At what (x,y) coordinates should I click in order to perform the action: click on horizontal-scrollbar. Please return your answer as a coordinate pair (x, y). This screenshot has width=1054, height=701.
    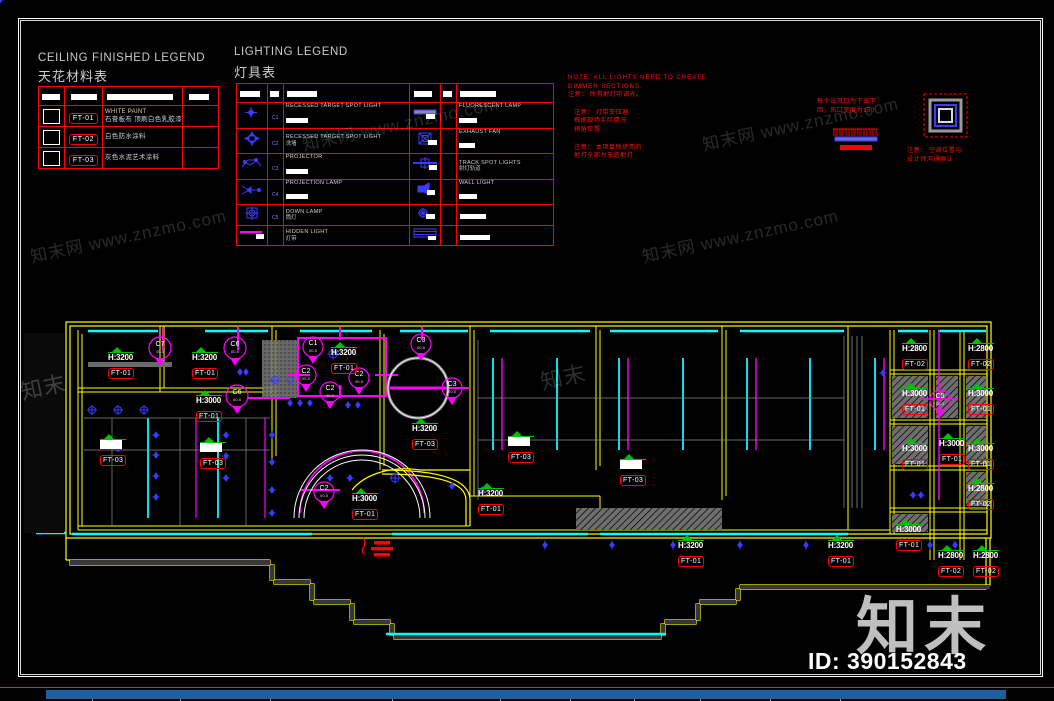
    Looking at the image, I should click on (526, 694).